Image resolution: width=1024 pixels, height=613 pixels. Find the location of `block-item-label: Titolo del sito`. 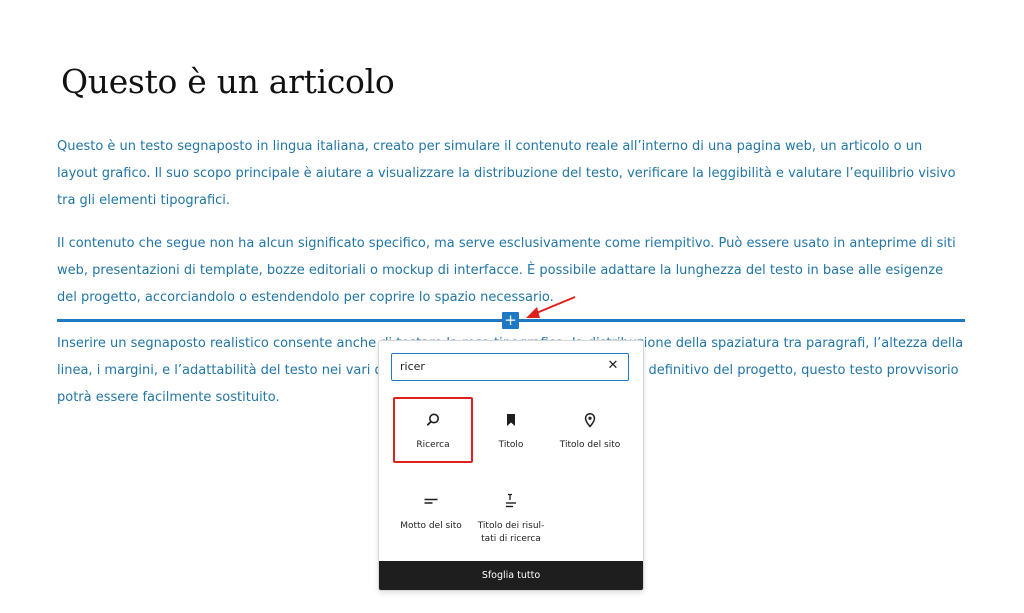

block-item-label: Titolo del sito is located at coordinates (590, 445).